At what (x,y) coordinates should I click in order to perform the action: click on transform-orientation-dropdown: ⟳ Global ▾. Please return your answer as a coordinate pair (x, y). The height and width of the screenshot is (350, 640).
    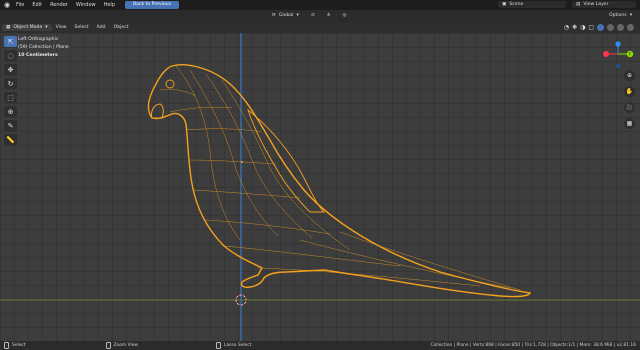
    Looking at the image, I should click on (285, 15).